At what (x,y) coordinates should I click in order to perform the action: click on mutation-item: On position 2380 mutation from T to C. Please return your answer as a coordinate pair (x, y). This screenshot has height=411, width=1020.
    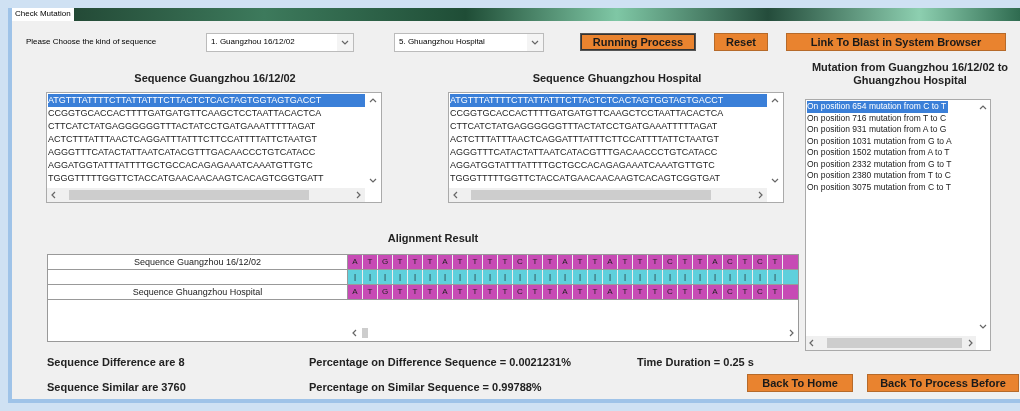
    Looking at the image, I should click on (880, 176).